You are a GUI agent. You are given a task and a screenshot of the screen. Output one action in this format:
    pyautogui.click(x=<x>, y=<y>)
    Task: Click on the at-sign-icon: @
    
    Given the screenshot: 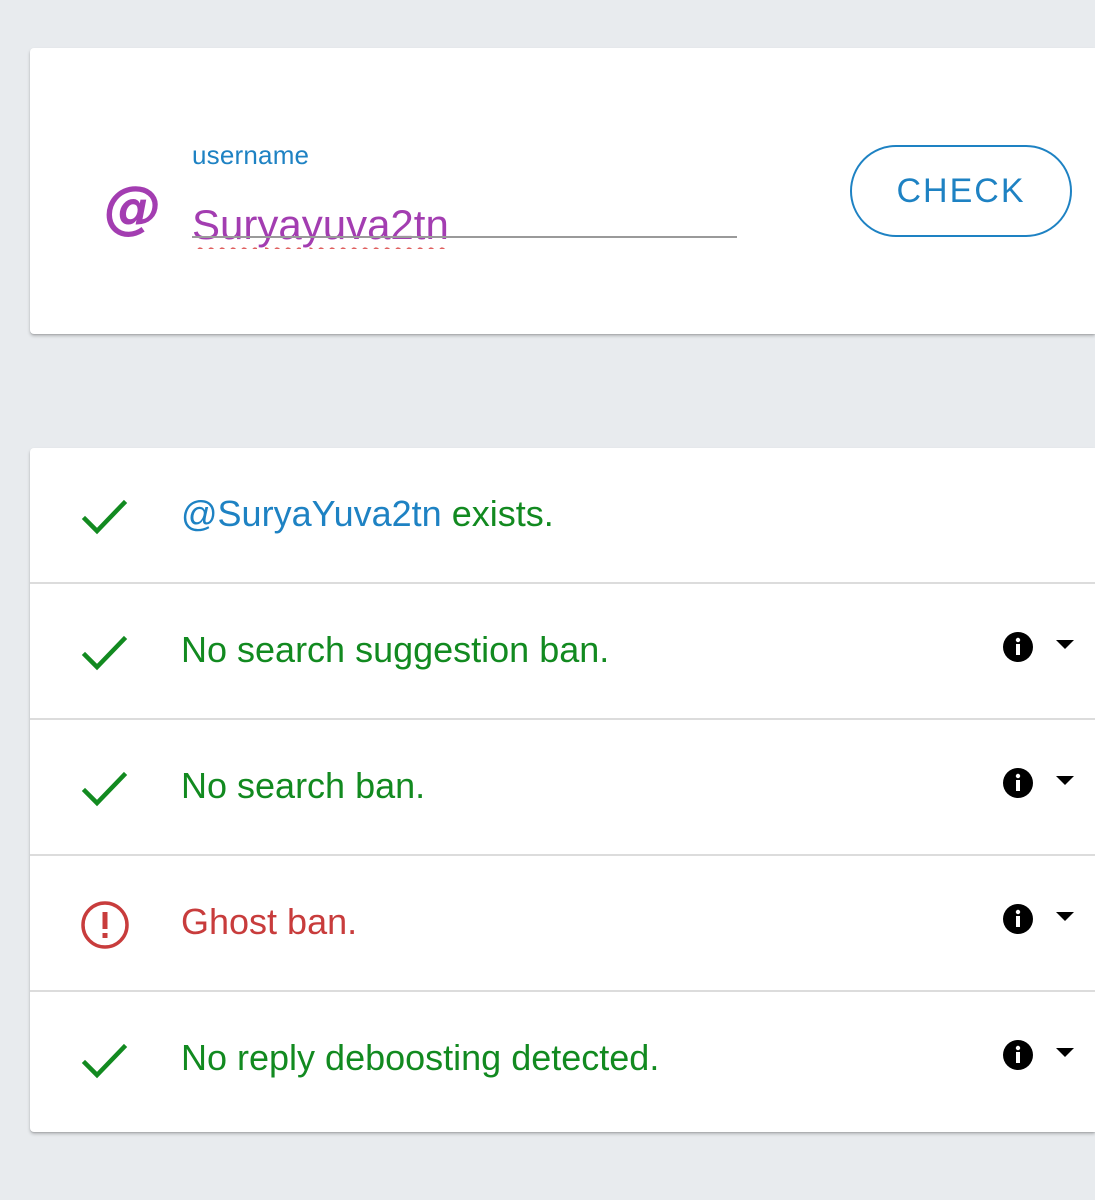 What is the action you would take?
    pyautogui.click(x=133, y=207)
    